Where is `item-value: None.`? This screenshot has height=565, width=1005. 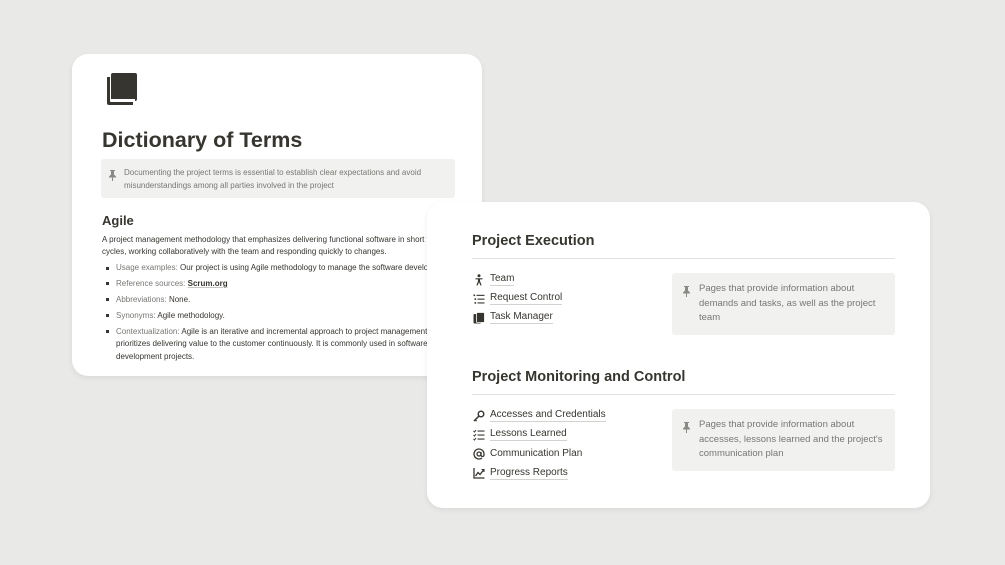
item-value: None. is located at coordinates (179, 299).